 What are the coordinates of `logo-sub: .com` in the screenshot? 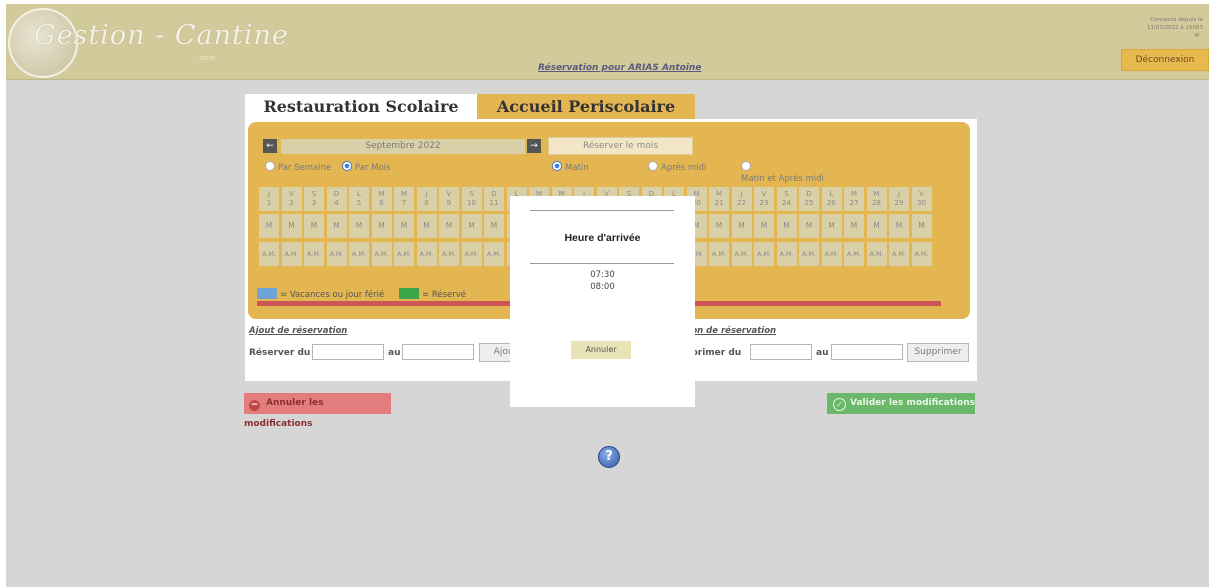 It's located at (207, 58).